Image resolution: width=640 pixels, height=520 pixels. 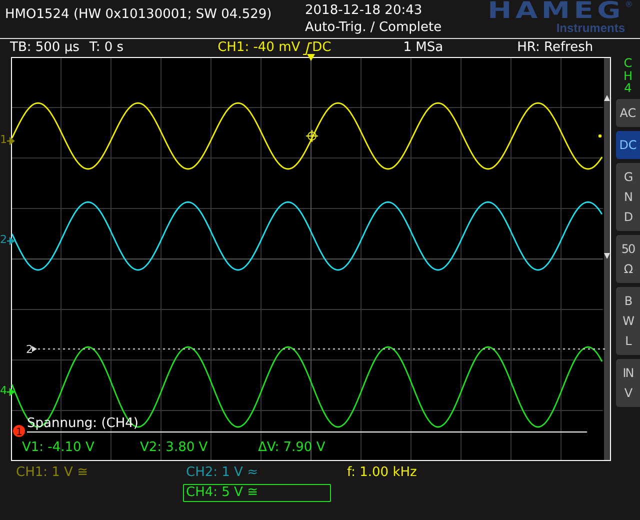 I want to click on channel-marker: 1, so click(x=3, y=139).